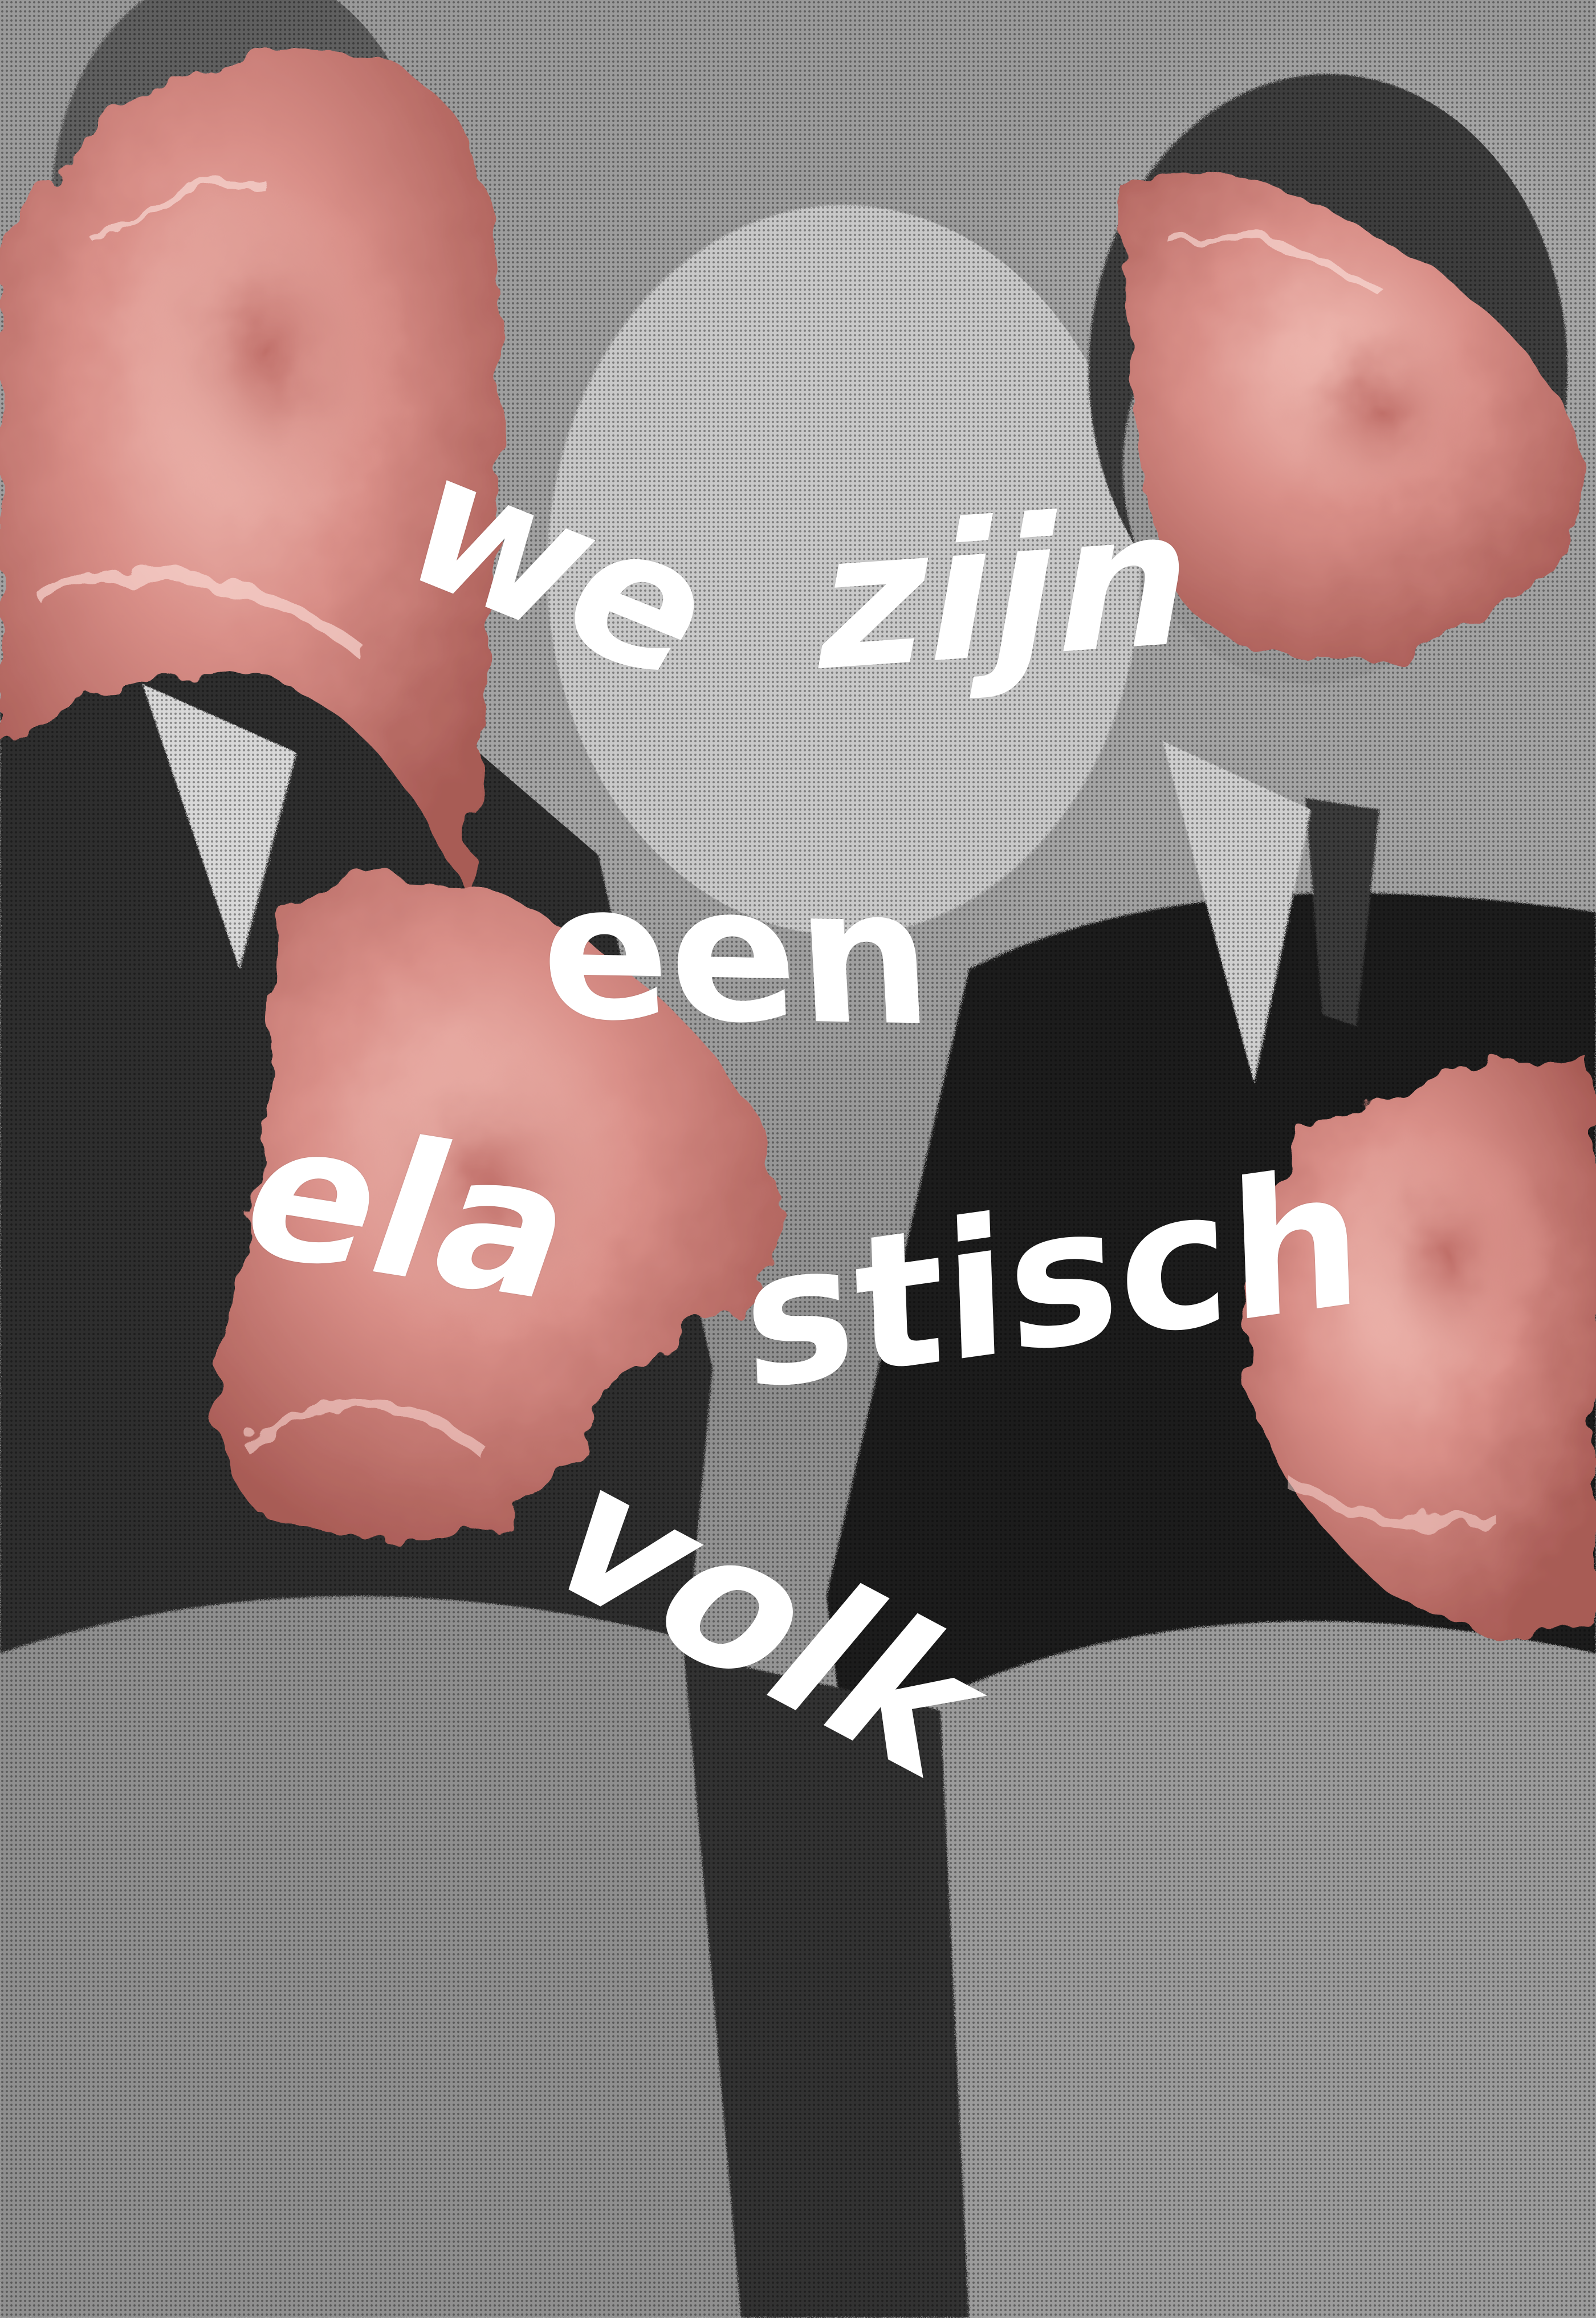  I want to click on headline-word-stisch: stisch, so click(1053, 1280).